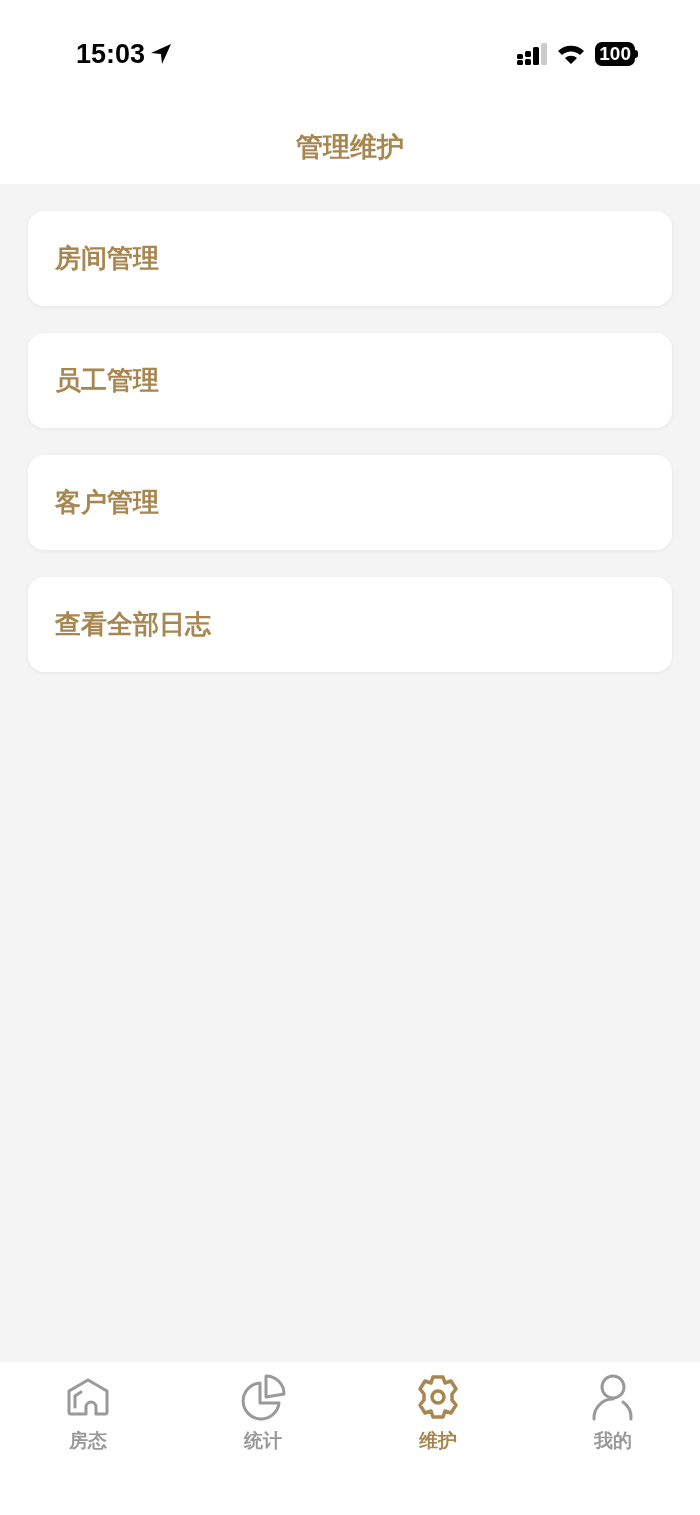 The height and width of the screenshot is (1515, 700). I want to click on tab-item: 房态, so click(87, 1440).